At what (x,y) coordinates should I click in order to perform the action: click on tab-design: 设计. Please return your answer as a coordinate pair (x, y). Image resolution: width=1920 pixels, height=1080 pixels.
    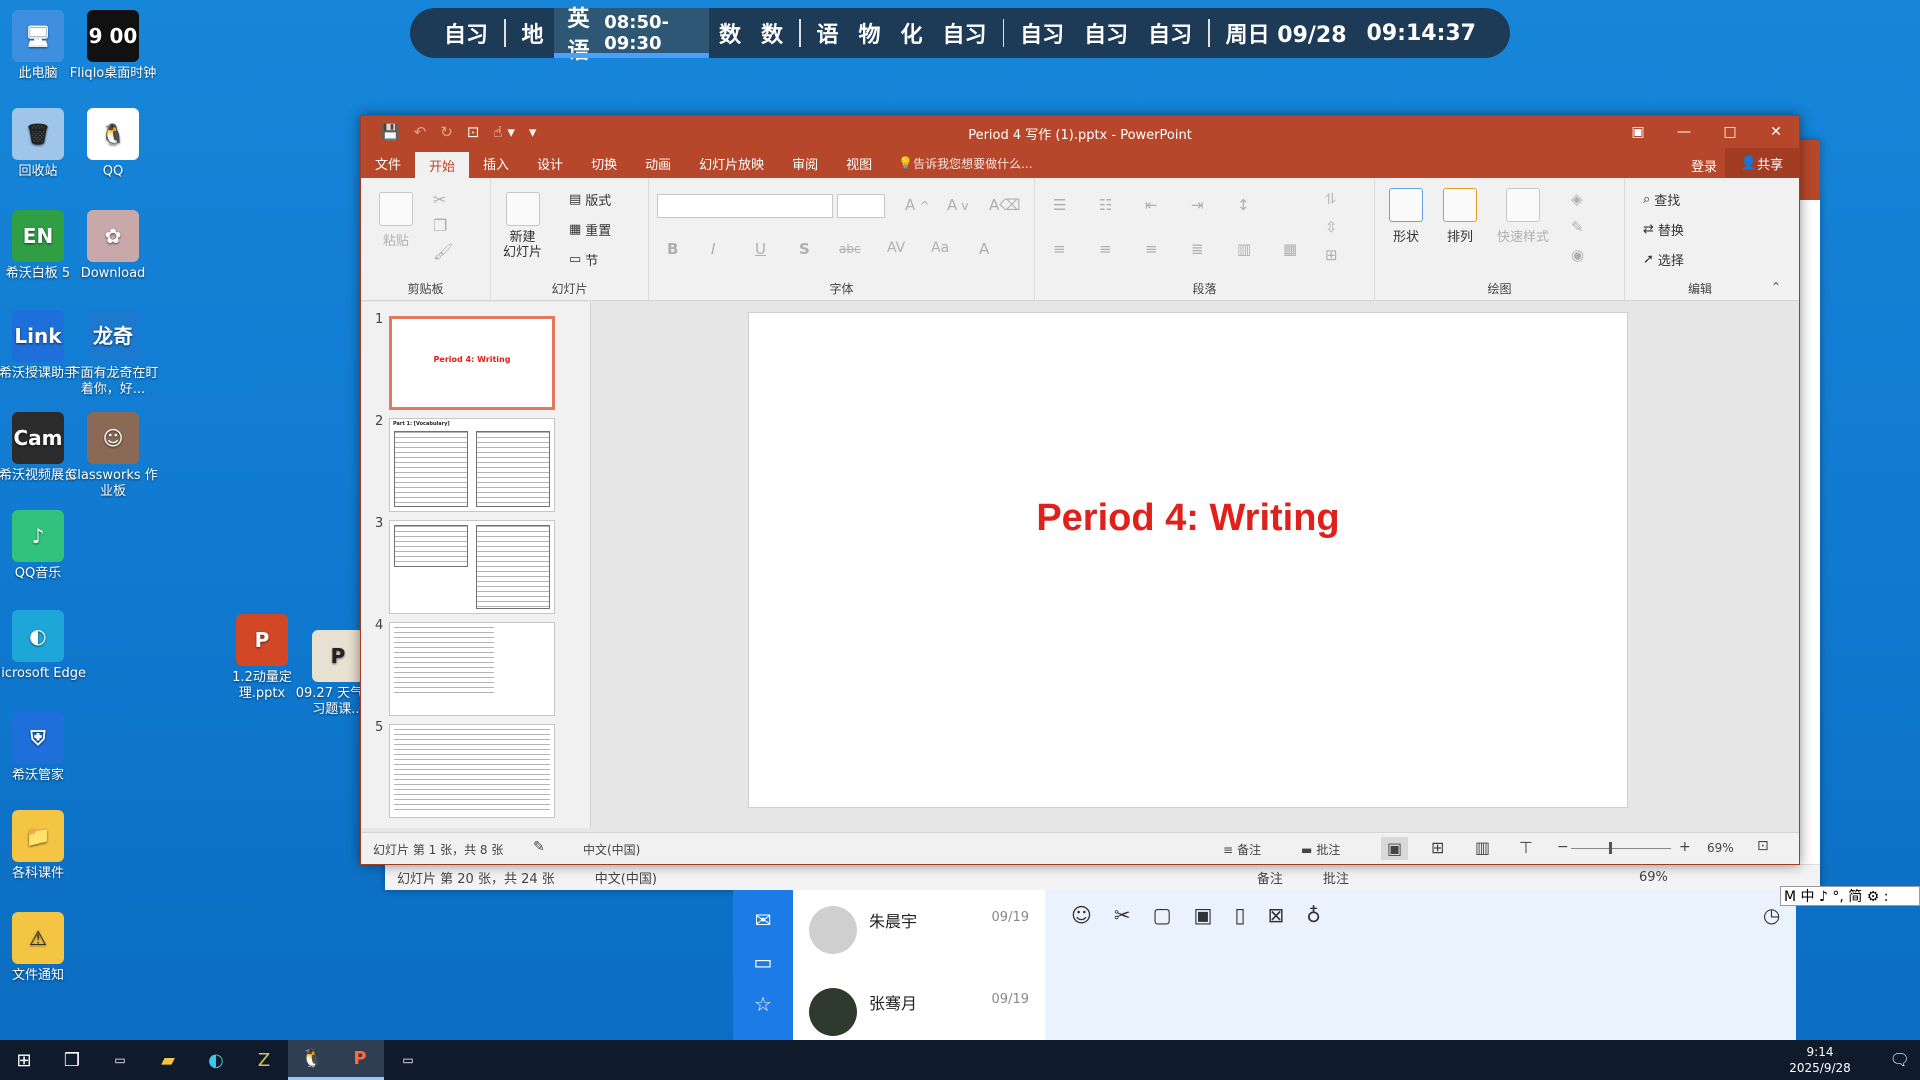
    Looking at the image, I should click on (550, 163).